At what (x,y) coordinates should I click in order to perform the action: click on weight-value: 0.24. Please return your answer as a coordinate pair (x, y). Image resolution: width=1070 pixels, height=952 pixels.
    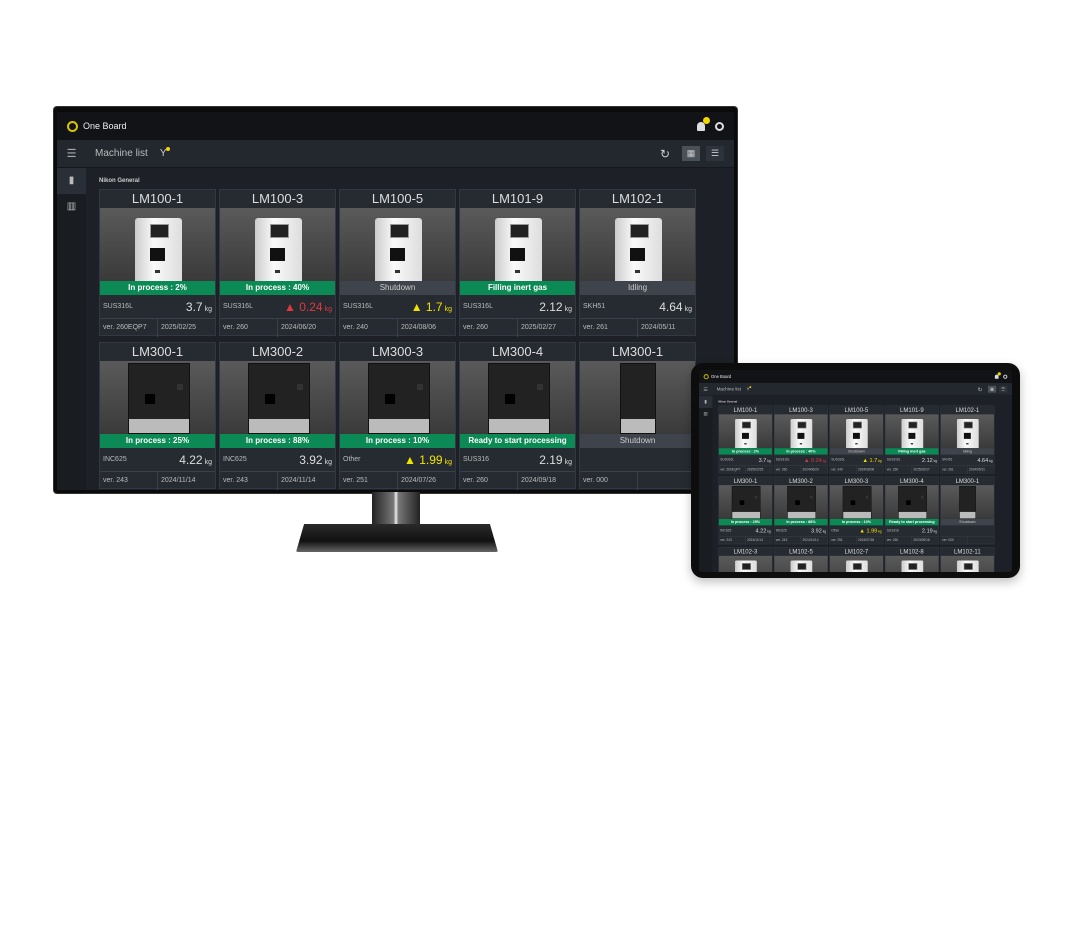
    Looking at the image, I should click on (311, 306).